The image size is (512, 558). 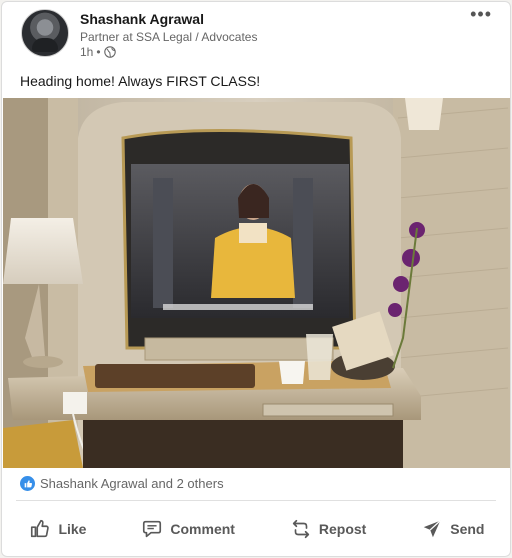 I want to click on post-text: Heading home! Always FIRST CLASS!, so click(x=140, y=81).